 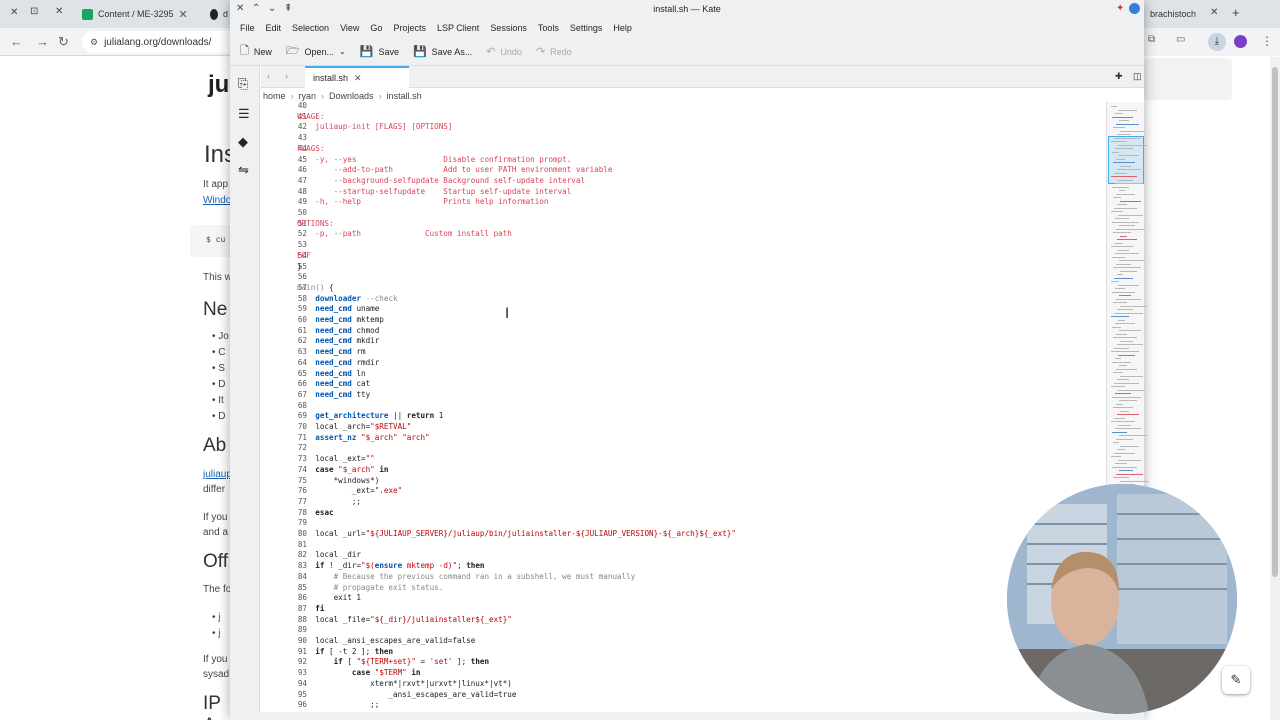 I want to click on redo-button: ↷ Redo, so click(x=554, y=51).